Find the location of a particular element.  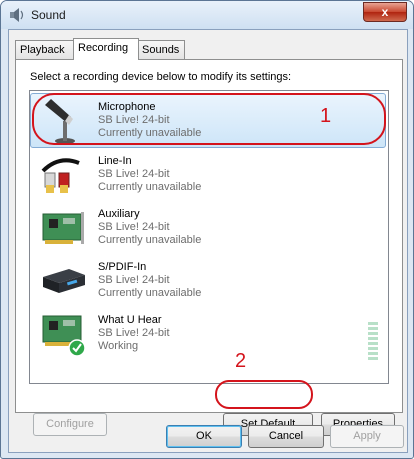

sound-card-icon is located at coordinates (63, 228).